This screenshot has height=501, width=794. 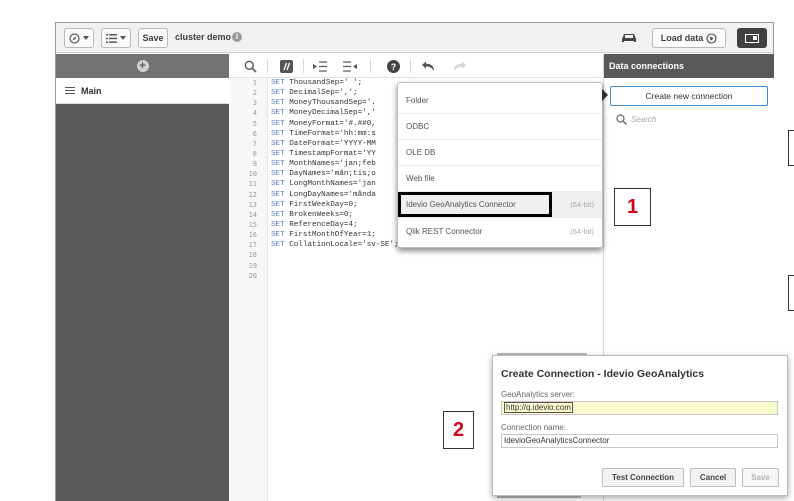 What do you see at coordinates (713, 477) in the screenshot?
I see `cancel-button: Cancel` at bounding box center [713, 477].